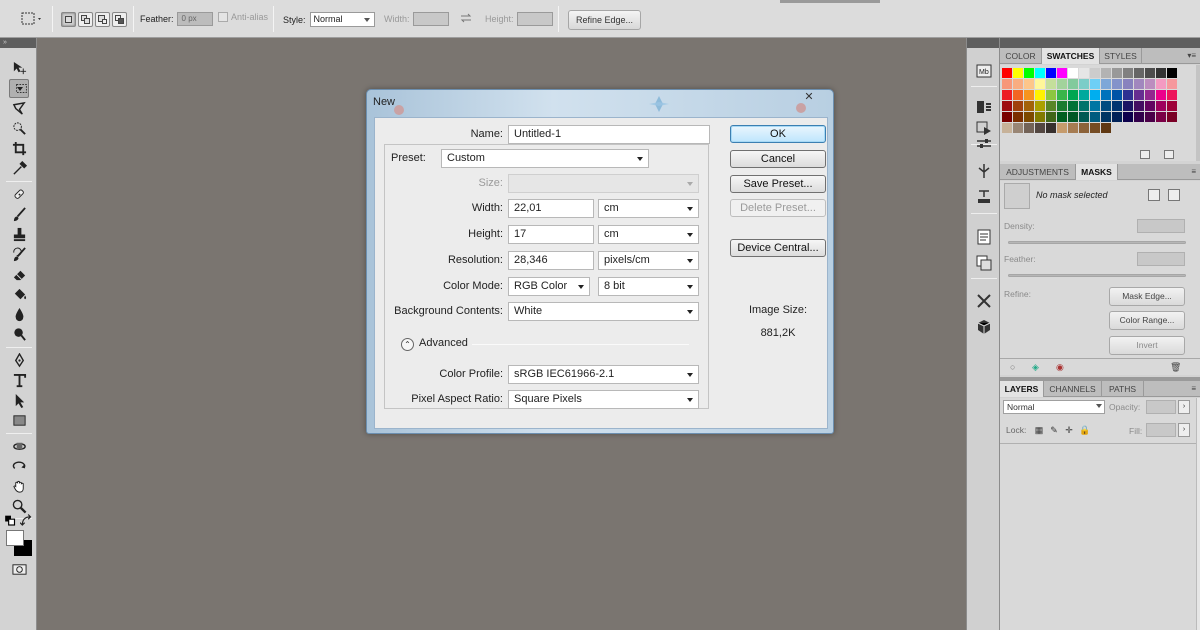 This screenshot has height=630, width=1200. Describe the element at coordinates (32, 19) in the screenshot. I see `tool-preset-picker` at that location.